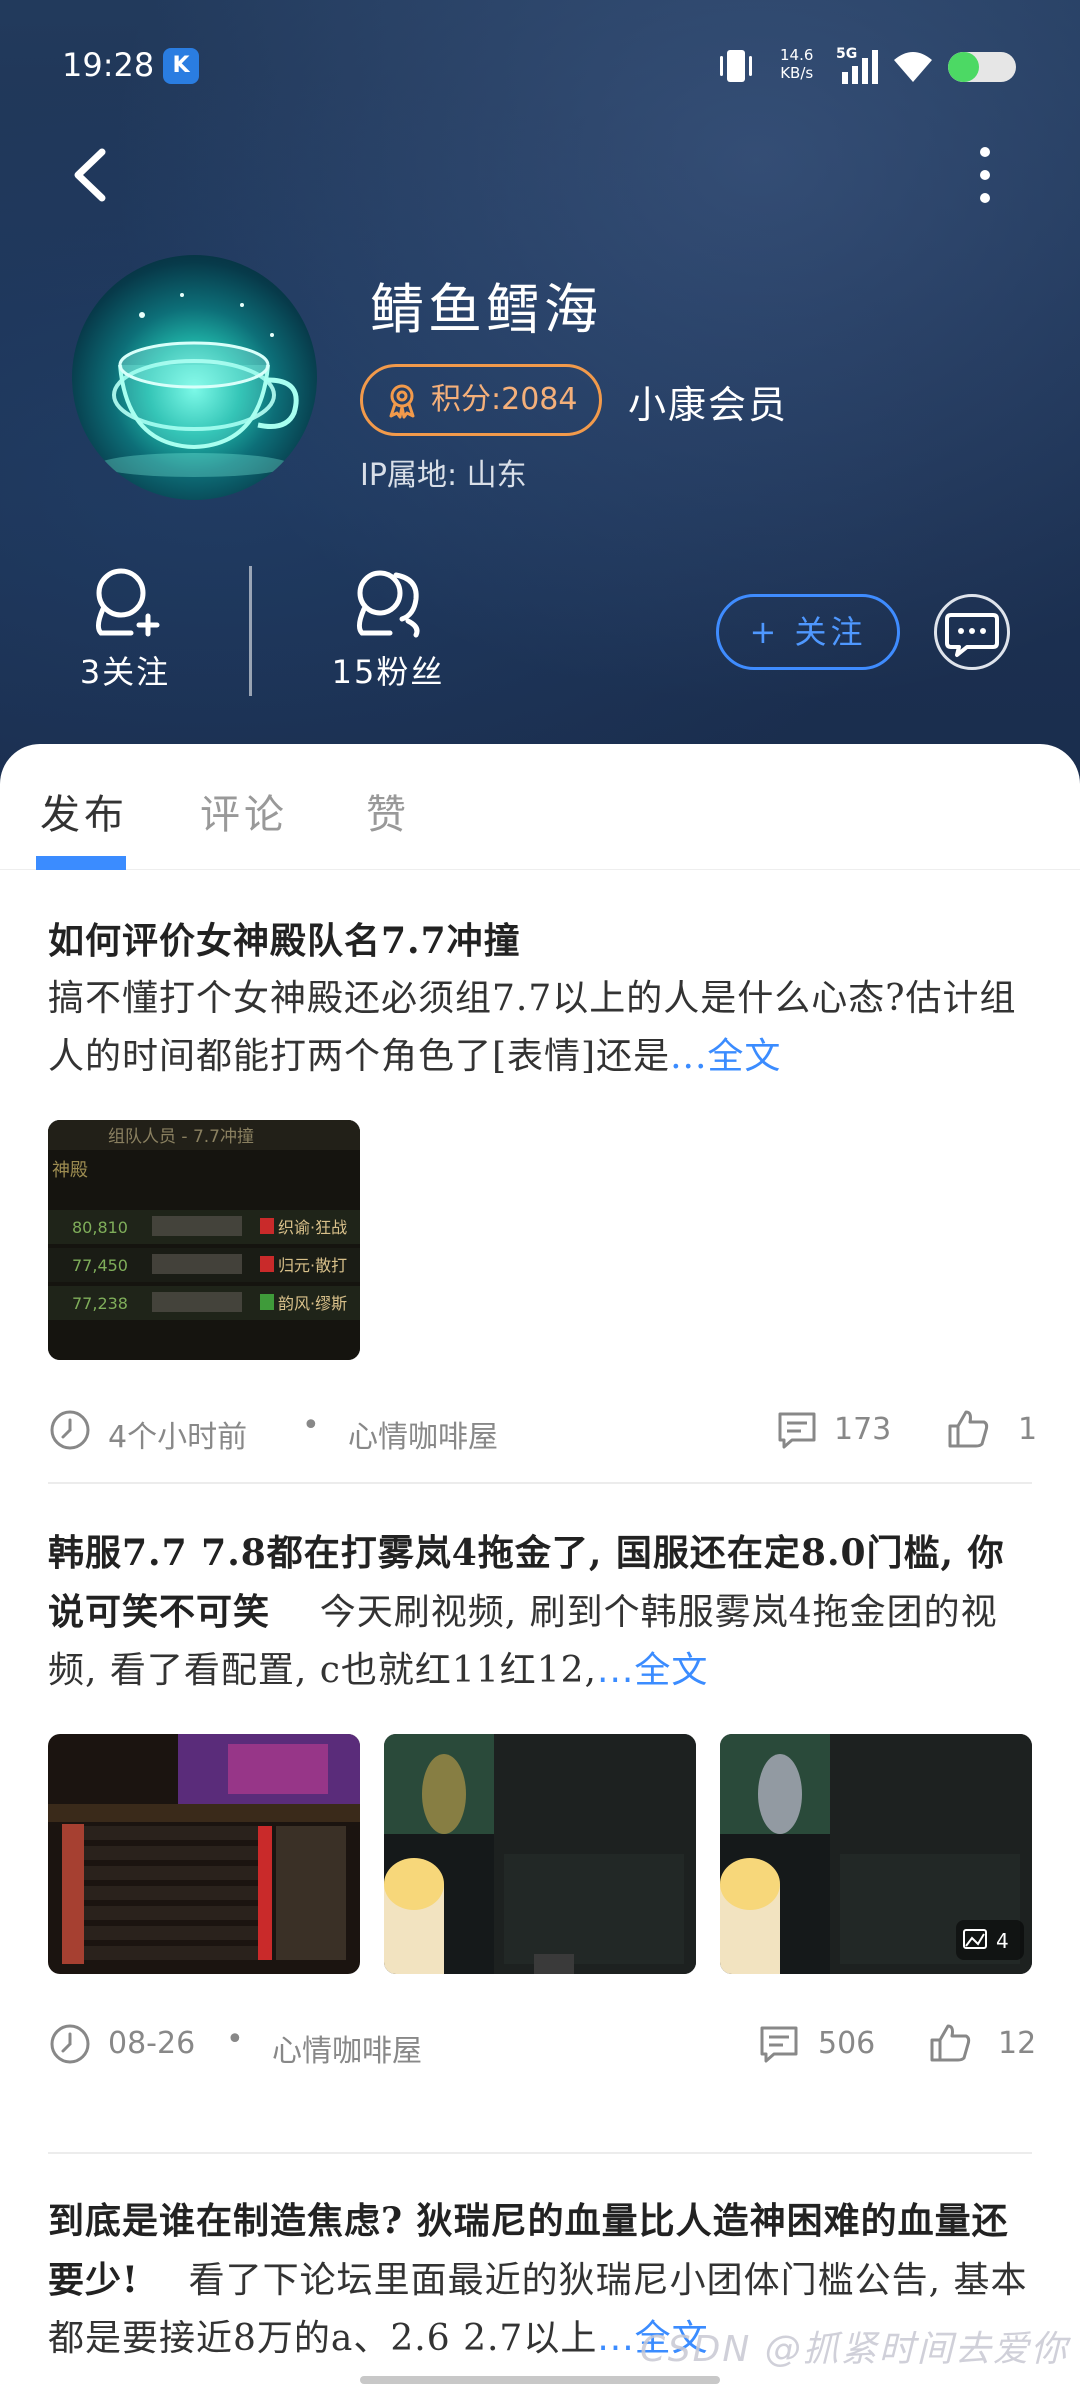 Image resolution: width=1080 pixels, height=2400 pixels. What do you see at coordinates (846, 54) in the screenshot?
I see `network-type: 5G` at bounding box center [846, 54].